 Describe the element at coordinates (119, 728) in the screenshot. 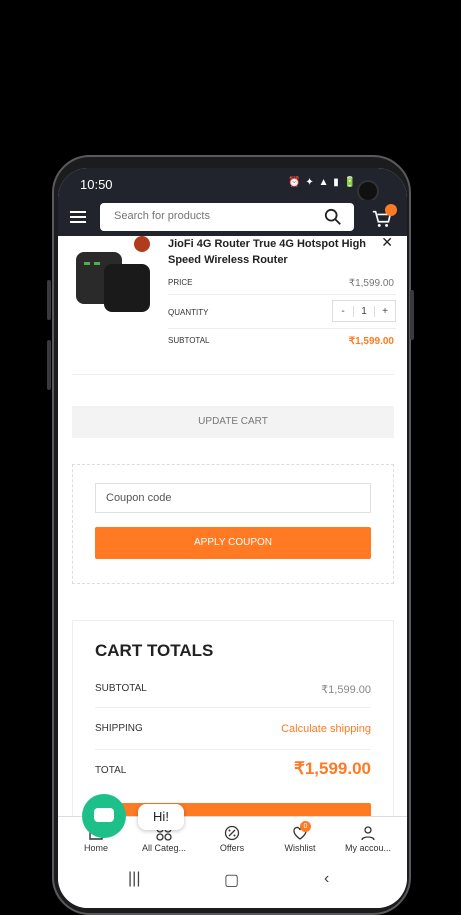

I see `shipping-label: SHIPPING` at that location.